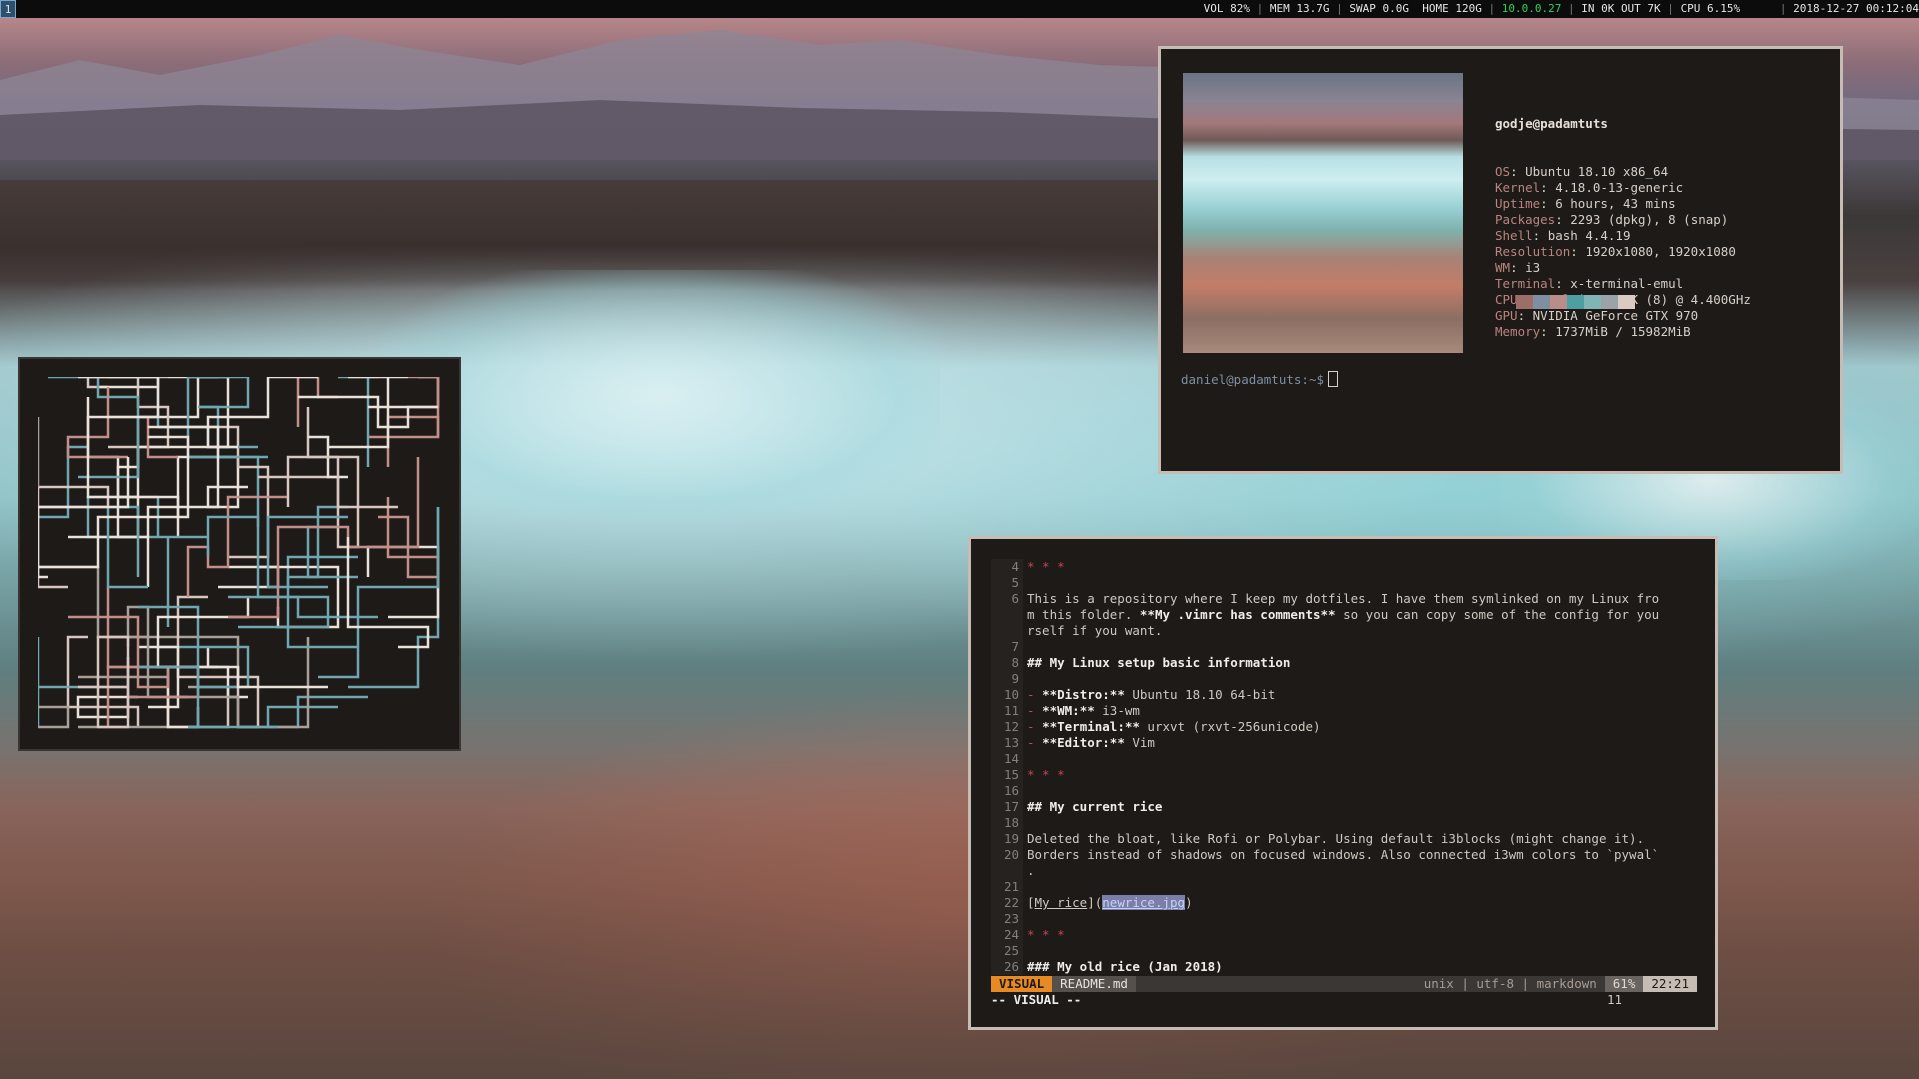 The height and width of the screenshot is (1079, 1919). What do you see at coordinates (1007, 919) in the screenshot?
I see `line-number: 23` at bounding box center [1007, 919].